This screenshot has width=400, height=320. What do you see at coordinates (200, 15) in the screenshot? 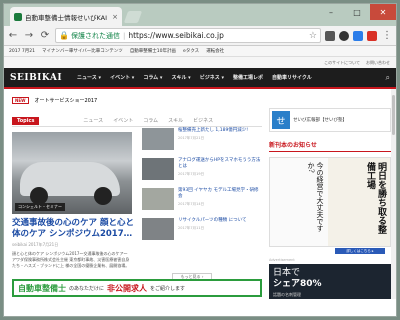
I see `tab-strip: 自動車整備士情報せいびKAI × – □ ✕` at bounding box center [200, 15].